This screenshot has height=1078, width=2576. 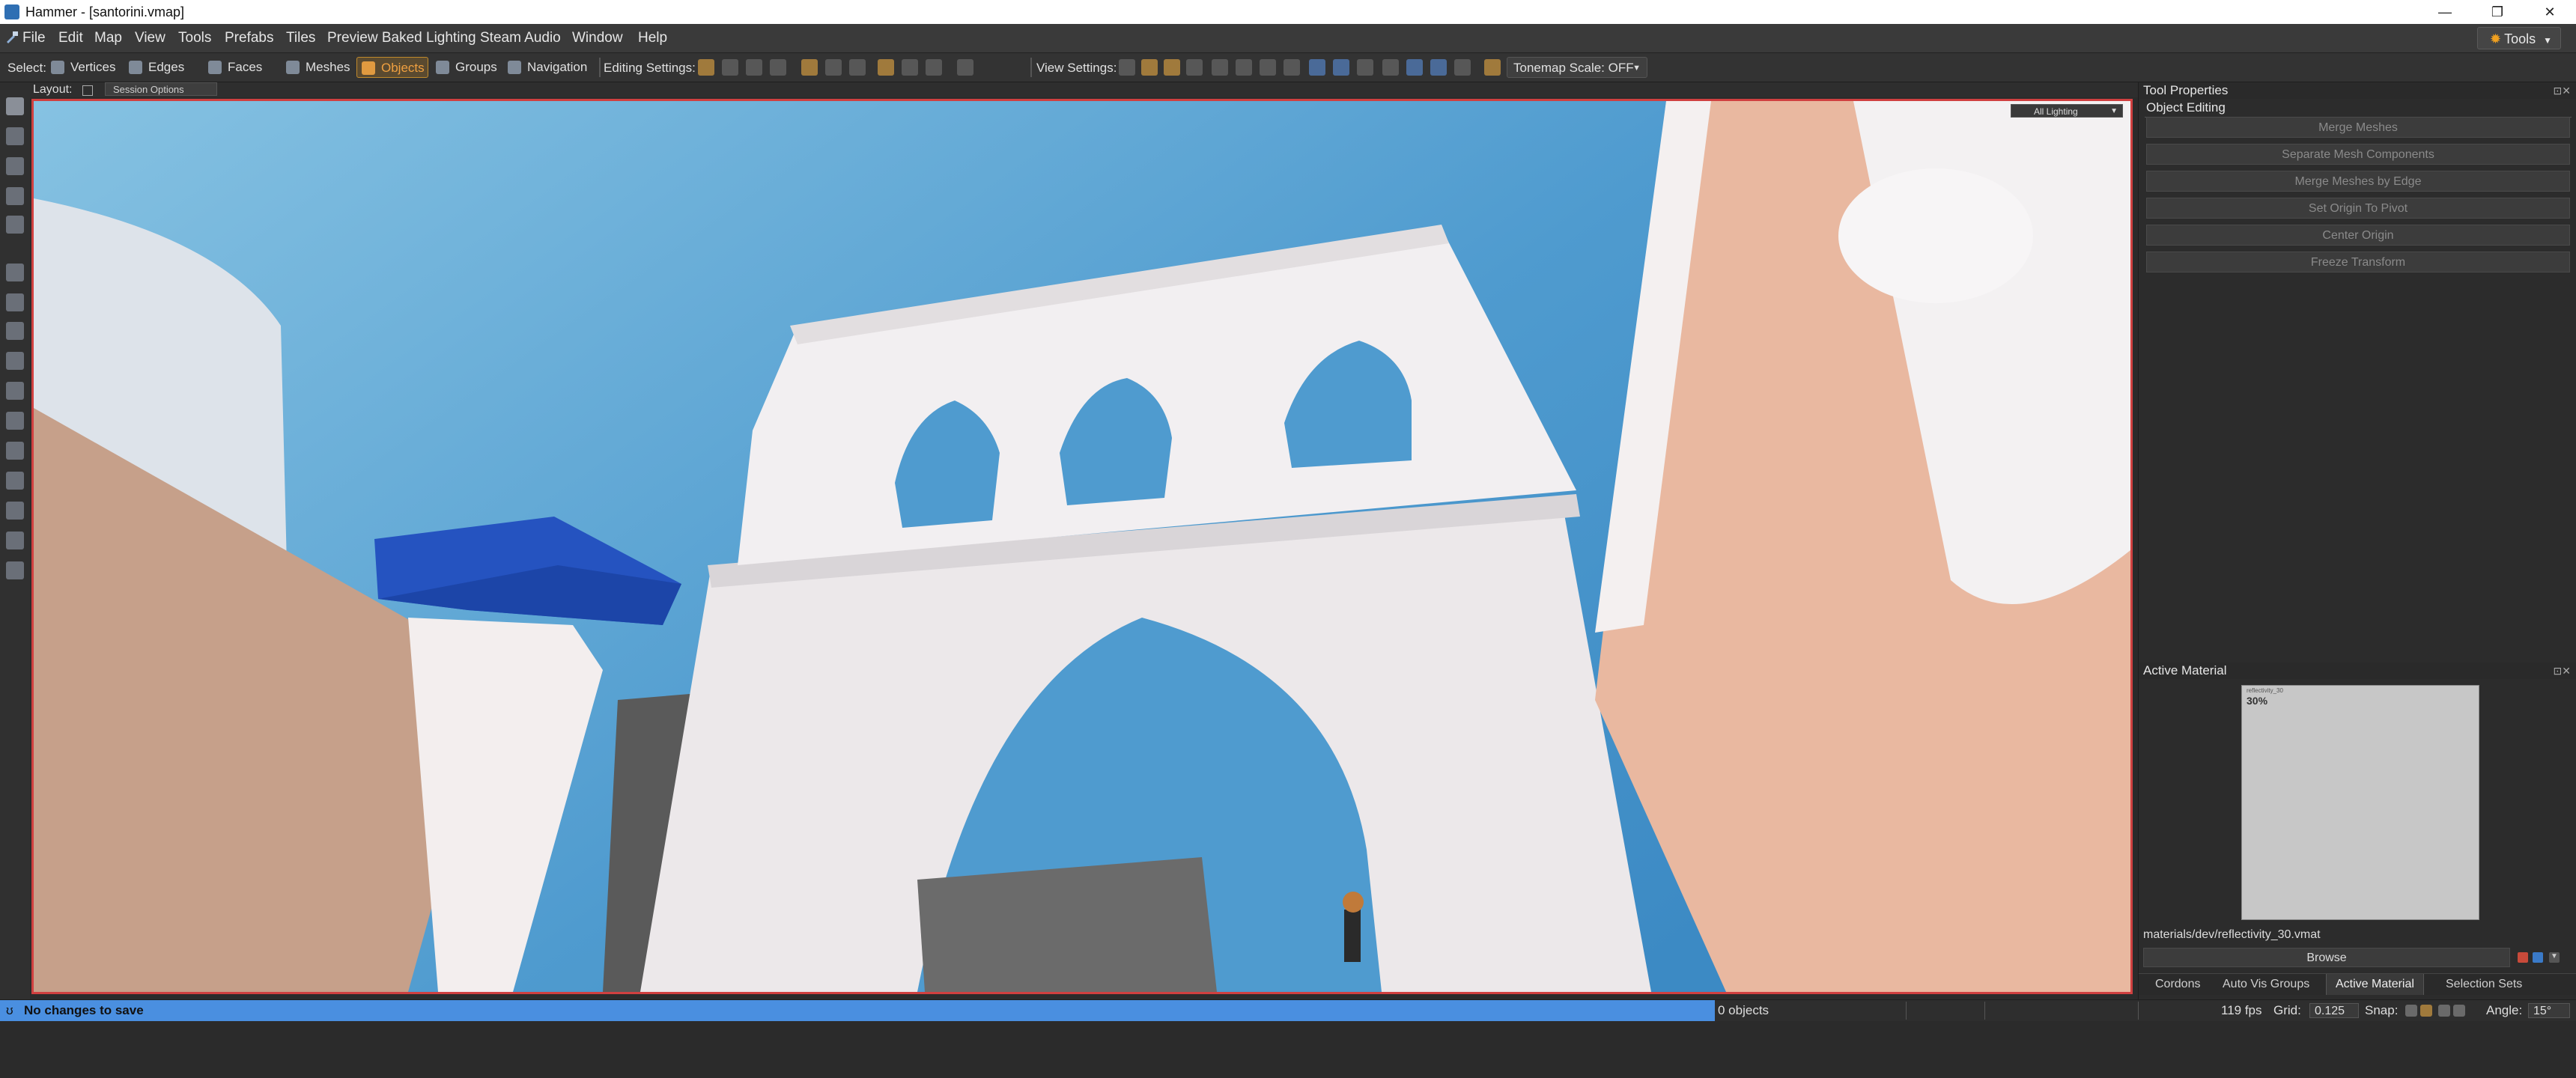 What do you see at coordinates (15, 272) in the screenshot?
I see `entity-tool-icon` at bounding box center [15, 272].